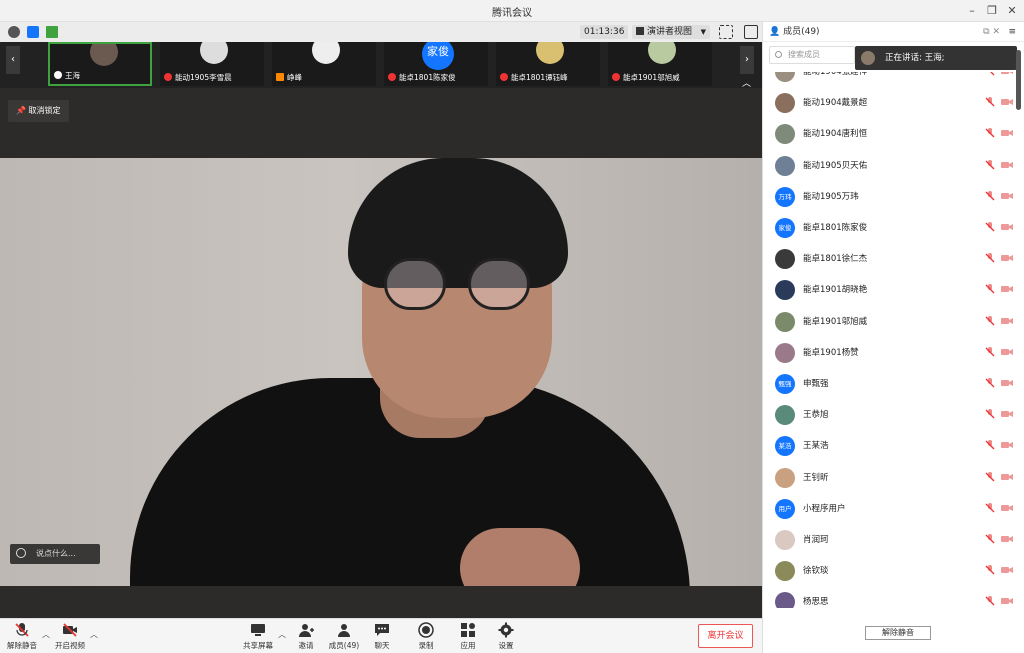  Describe the element at coordinates (893, 227) in the screenshot. I see `participant-row: 家俊 能卓1801陈家俊` at that location.